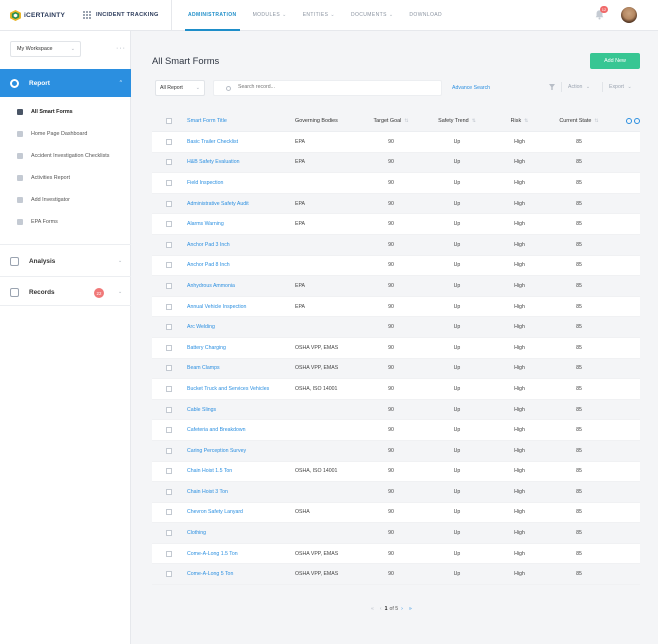  I want to click on smart-form-title-link: Anchor Pad 8 Inch, so click(208, 265).